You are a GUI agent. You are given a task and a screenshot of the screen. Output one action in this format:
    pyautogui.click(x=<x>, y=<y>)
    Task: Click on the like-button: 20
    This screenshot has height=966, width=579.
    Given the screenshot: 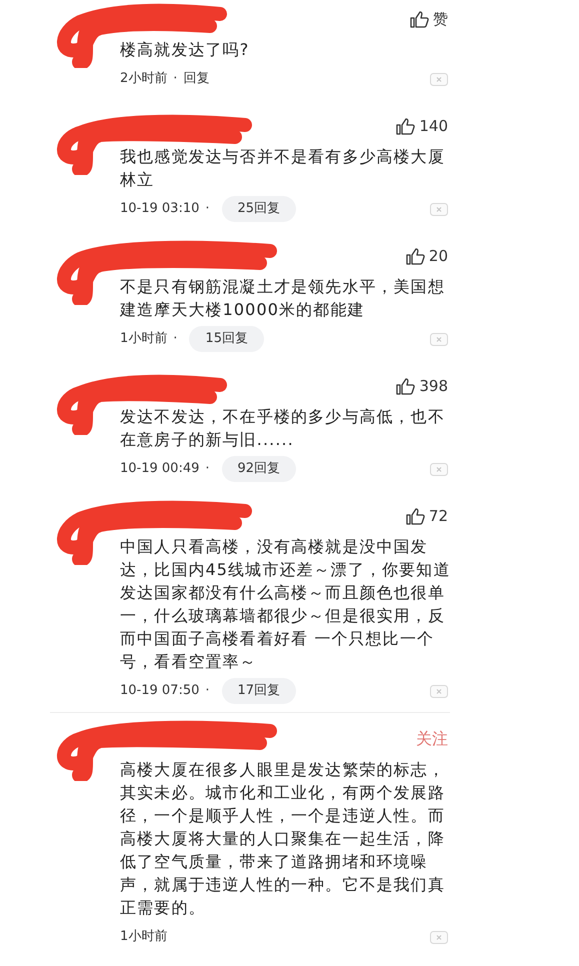 What is the action you would take?
    pyautogui.click(x=427, y=256)
    